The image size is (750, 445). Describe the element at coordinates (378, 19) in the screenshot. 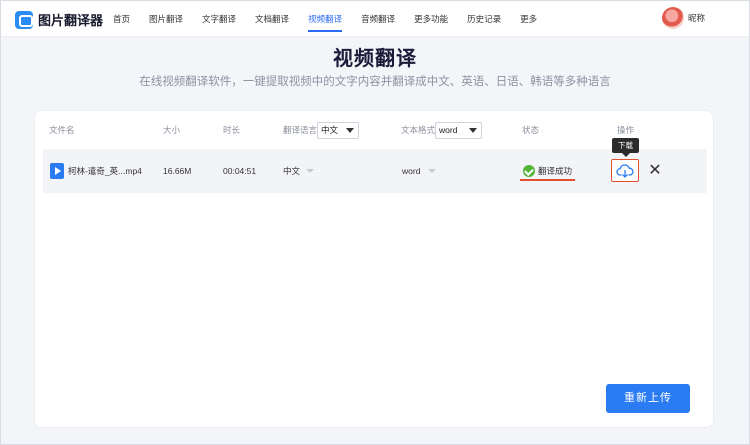

I see `nav-item-audio-translate: 音频翻译` at that location.